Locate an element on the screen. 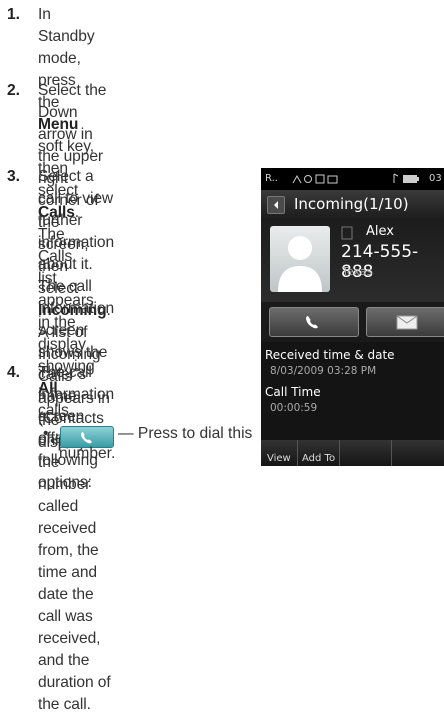  step-number: 3. is located at coordinates (14, 176).